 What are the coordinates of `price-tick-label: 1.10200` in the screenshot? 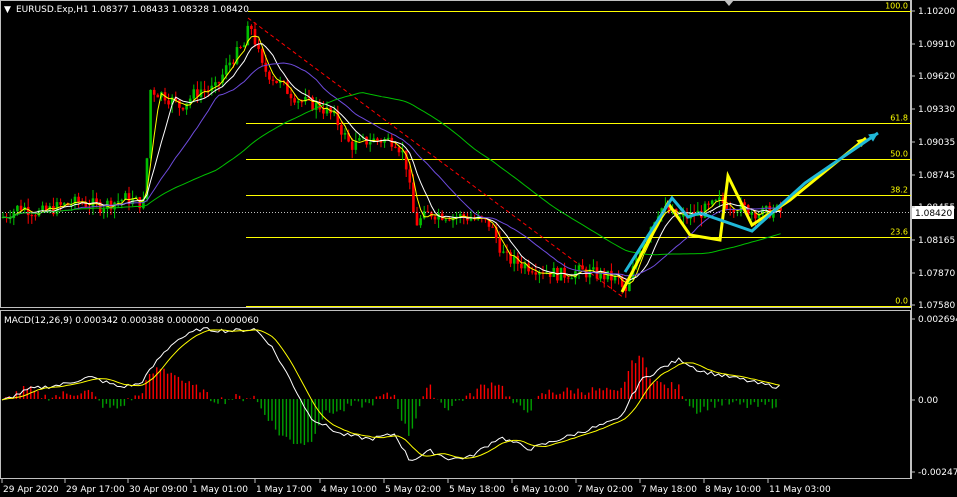 It's located at (936, 12).